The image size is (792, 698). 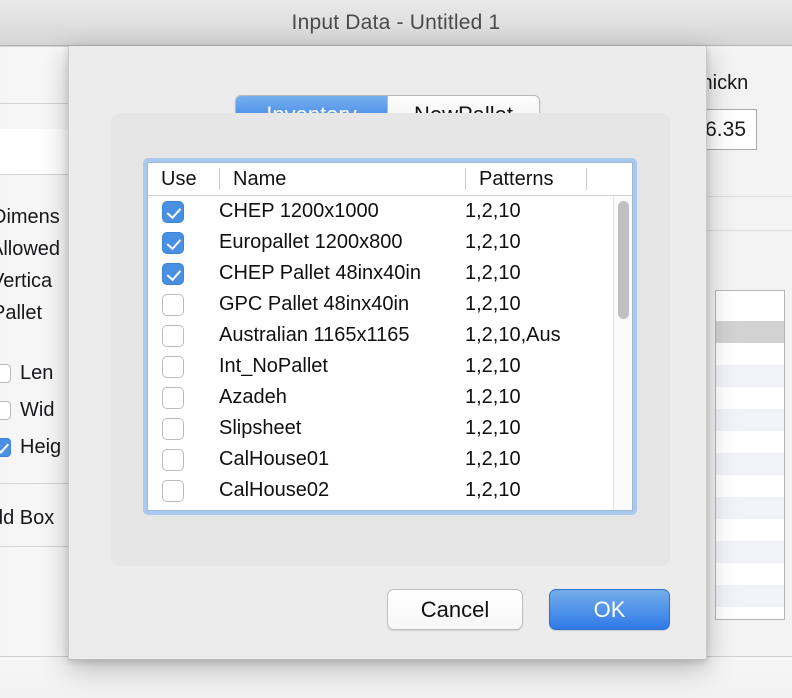 What do you see at coordinates (30, 217) in the screenshot?
I see `background-label-dimensions: Dimens` at bounding box center [30, 217].